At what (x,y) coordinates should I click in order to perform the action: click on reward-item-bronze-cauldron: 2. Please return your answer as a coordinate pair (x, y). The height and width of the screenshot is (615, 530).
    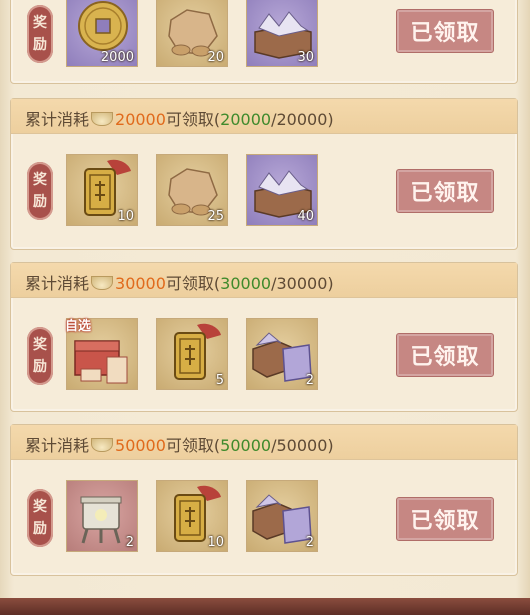
    Looking at the image, I should click on (102, 516).